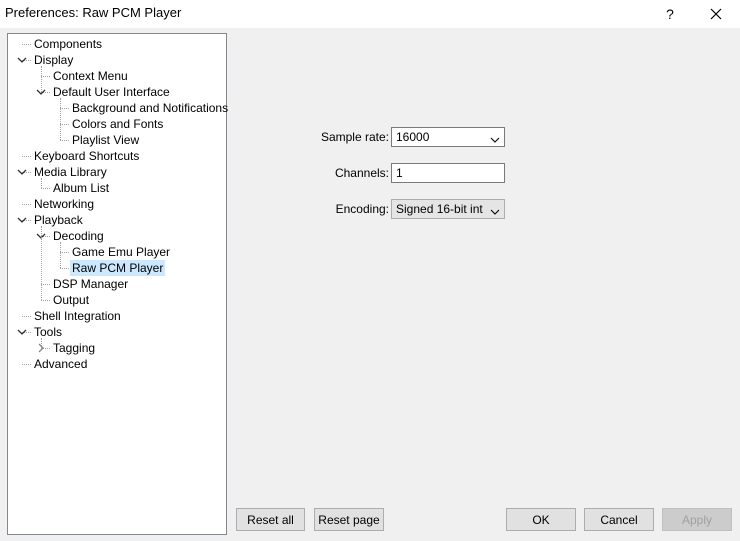 The width and height of the screenshot is (740, 541). I want to click on close-button, so click(716, 14).